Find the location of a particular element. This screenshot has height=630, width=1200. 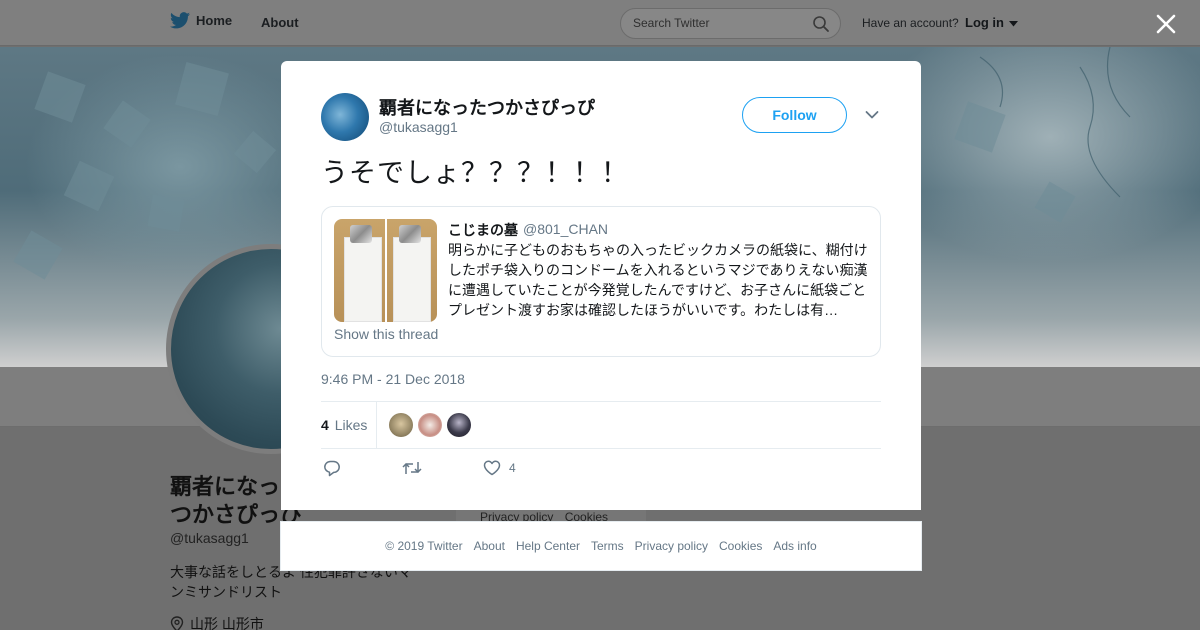

footer-link-privacy: Privacy policy is located at coordinates (671, 546).